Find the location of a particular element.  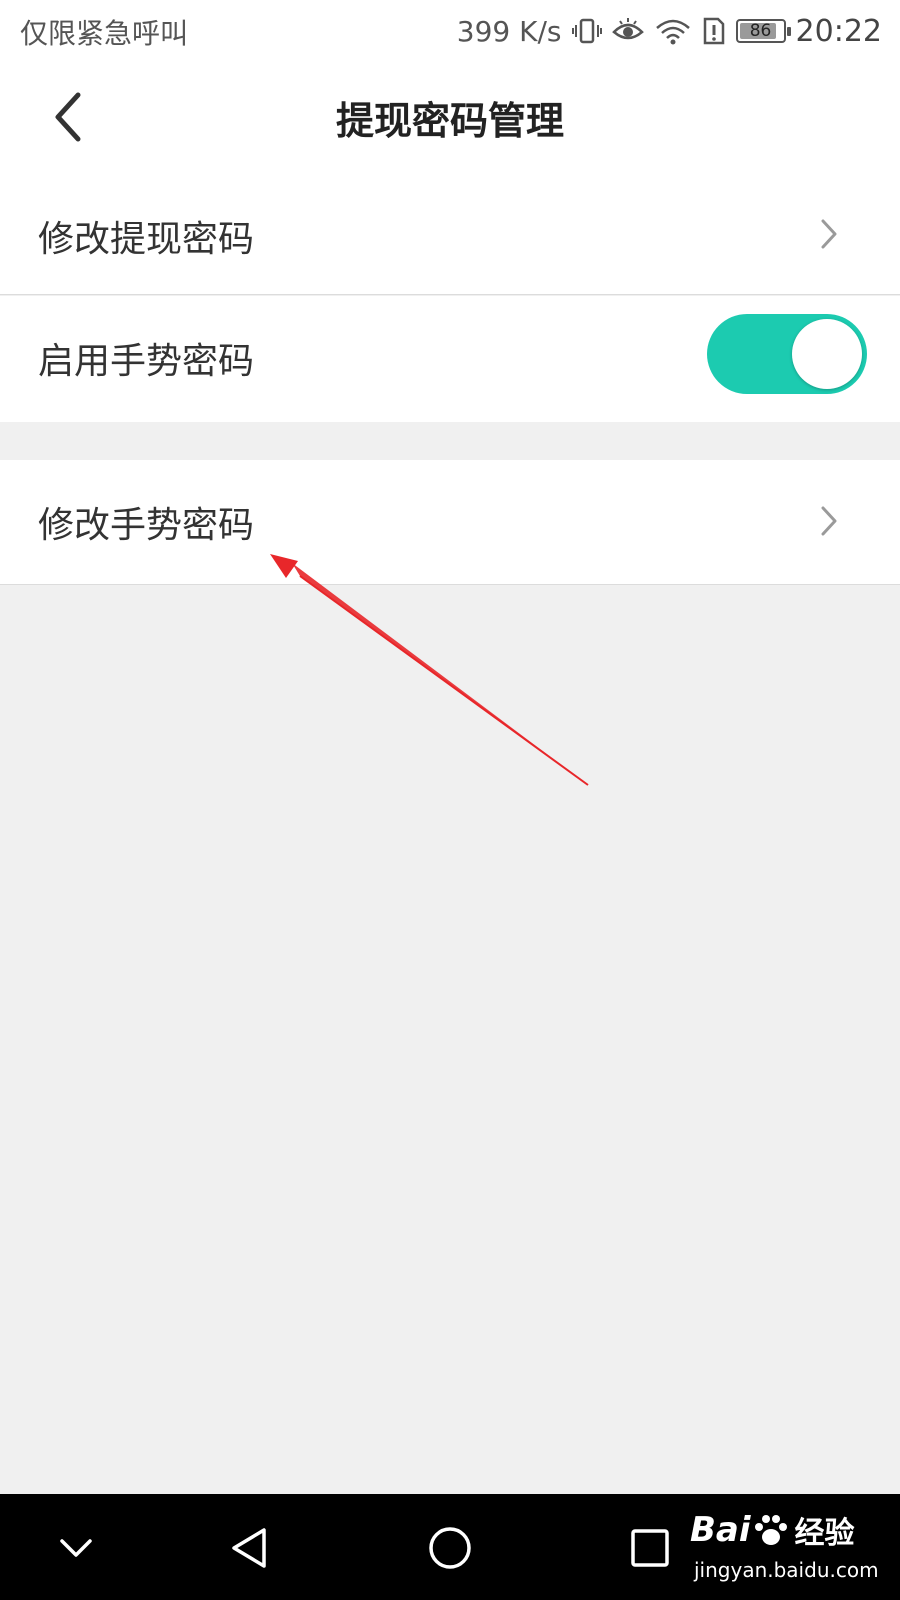

nav-recent-button is located at coordinates (650, 1548).